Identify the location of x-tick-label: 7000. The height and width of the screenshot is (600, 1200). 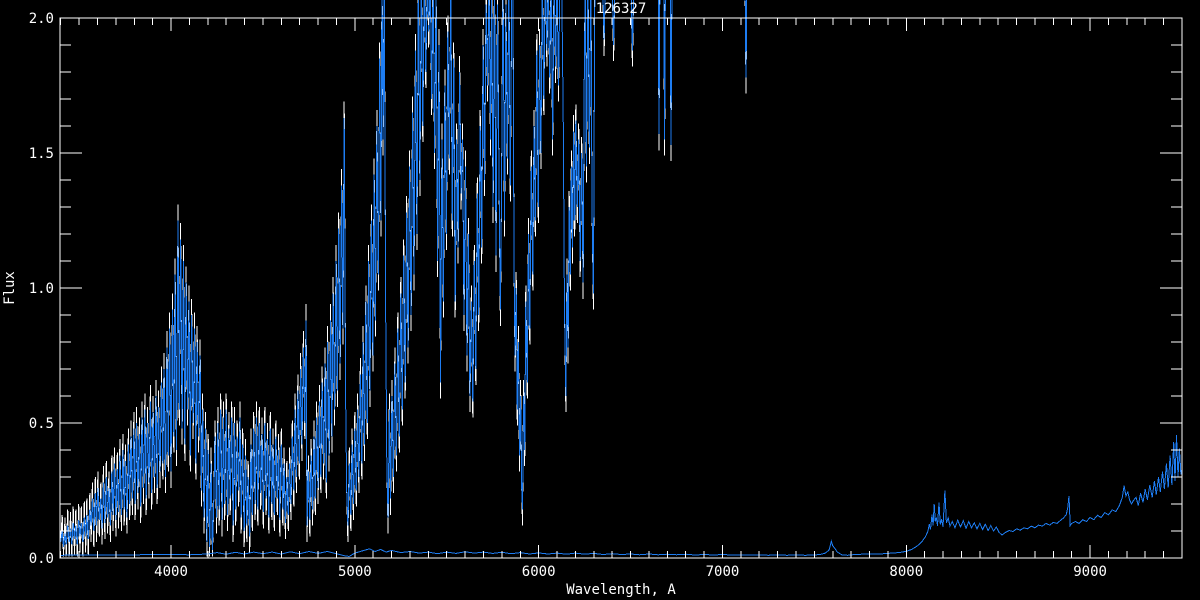
(723, 572).